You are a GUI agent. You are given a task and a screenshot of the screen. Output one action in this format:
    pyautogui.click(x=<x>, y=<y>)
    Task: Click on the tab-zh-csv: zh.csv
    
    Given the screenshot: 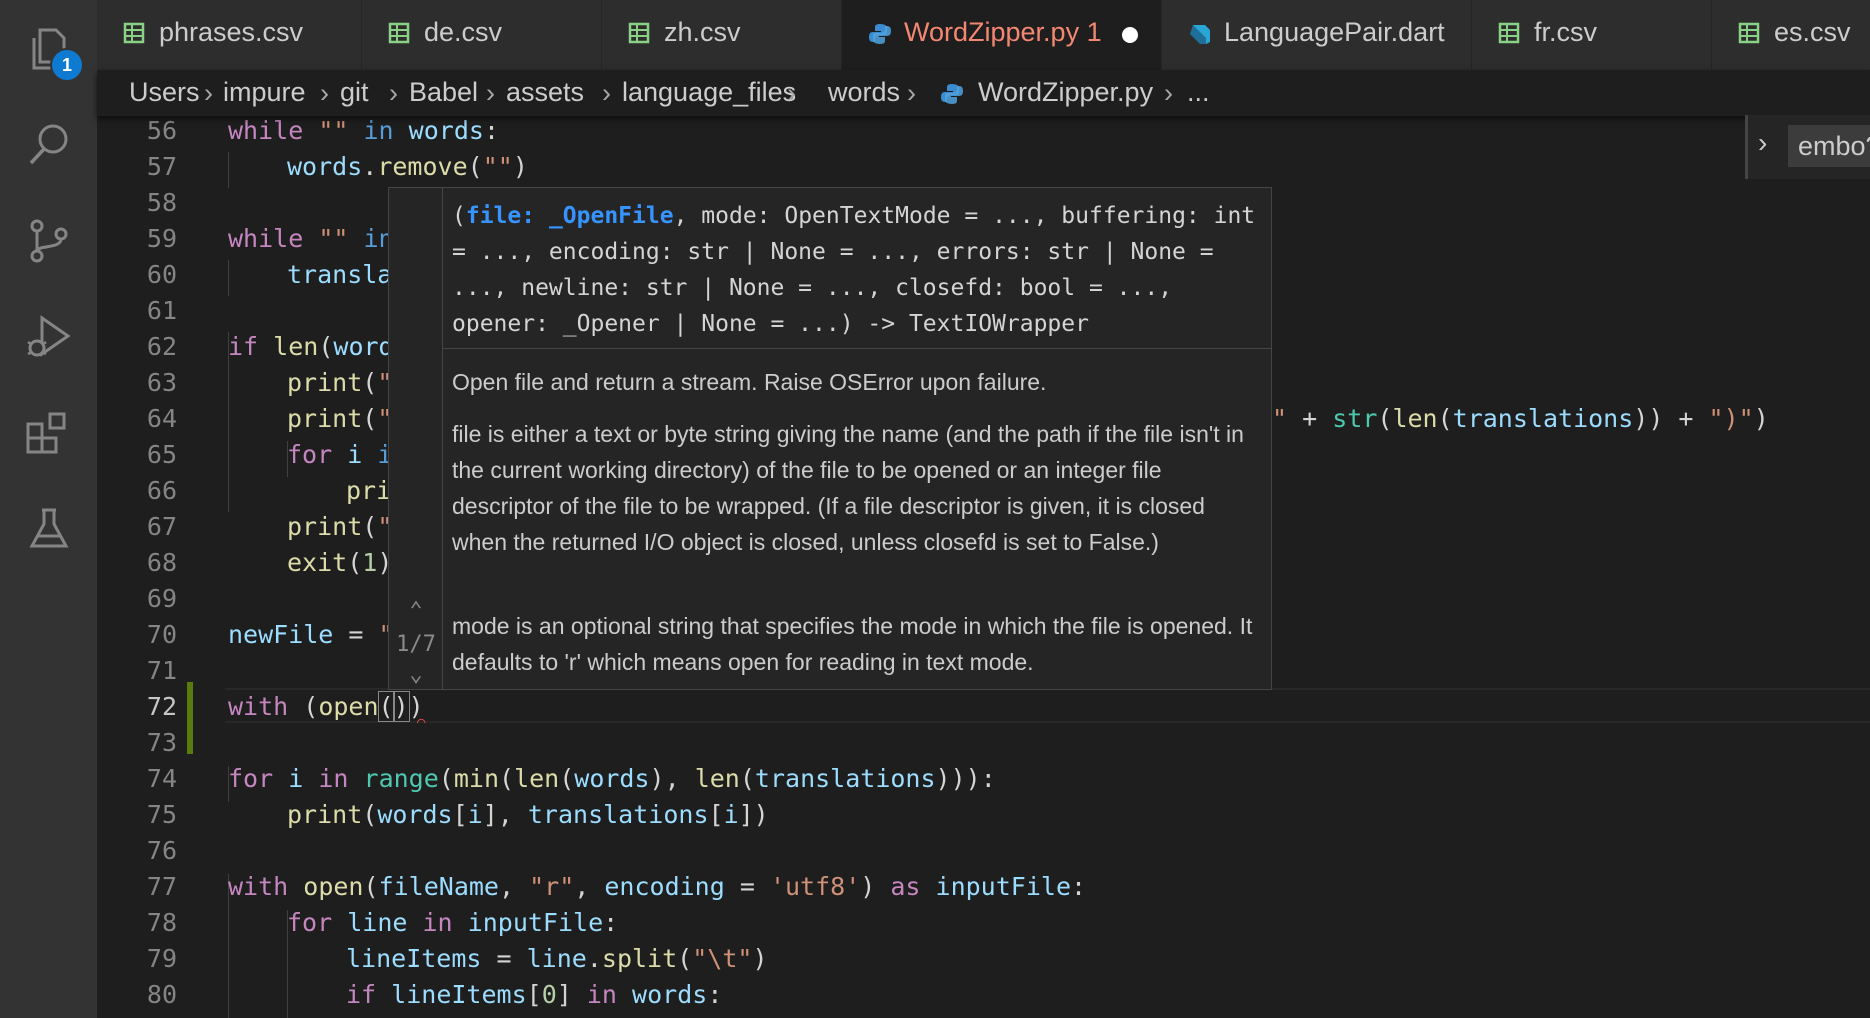 What is the action you would take?
    pyautogui.click(x=722, y=35)
    